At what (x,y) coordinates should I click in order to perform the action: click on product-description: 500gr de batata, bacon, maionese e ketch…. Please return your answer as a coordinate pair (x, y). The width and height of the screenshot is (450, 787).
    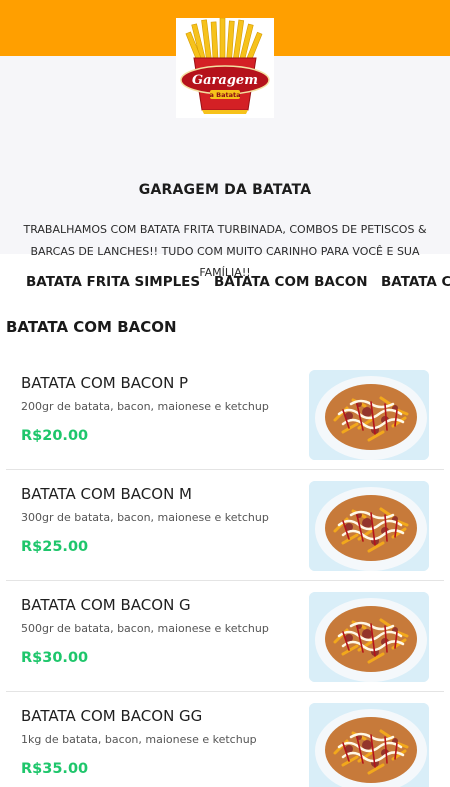
    Looking at the image, I should click on (145, 628).